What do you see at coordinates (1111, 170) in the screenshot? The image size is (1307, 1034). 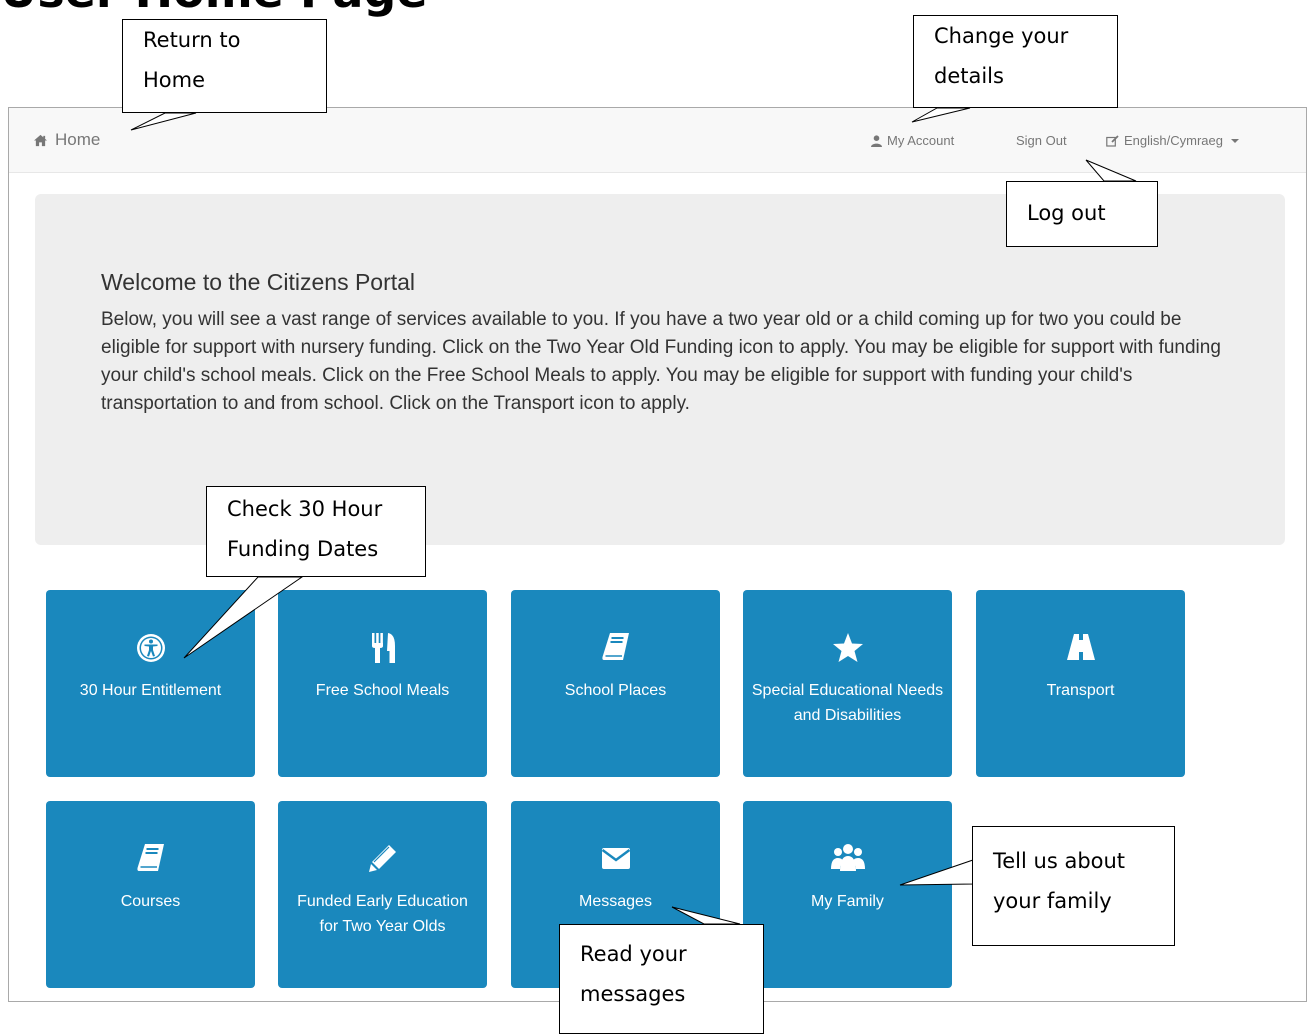 I see `callout-pointer-logout` at bounding box center [1111, 170].